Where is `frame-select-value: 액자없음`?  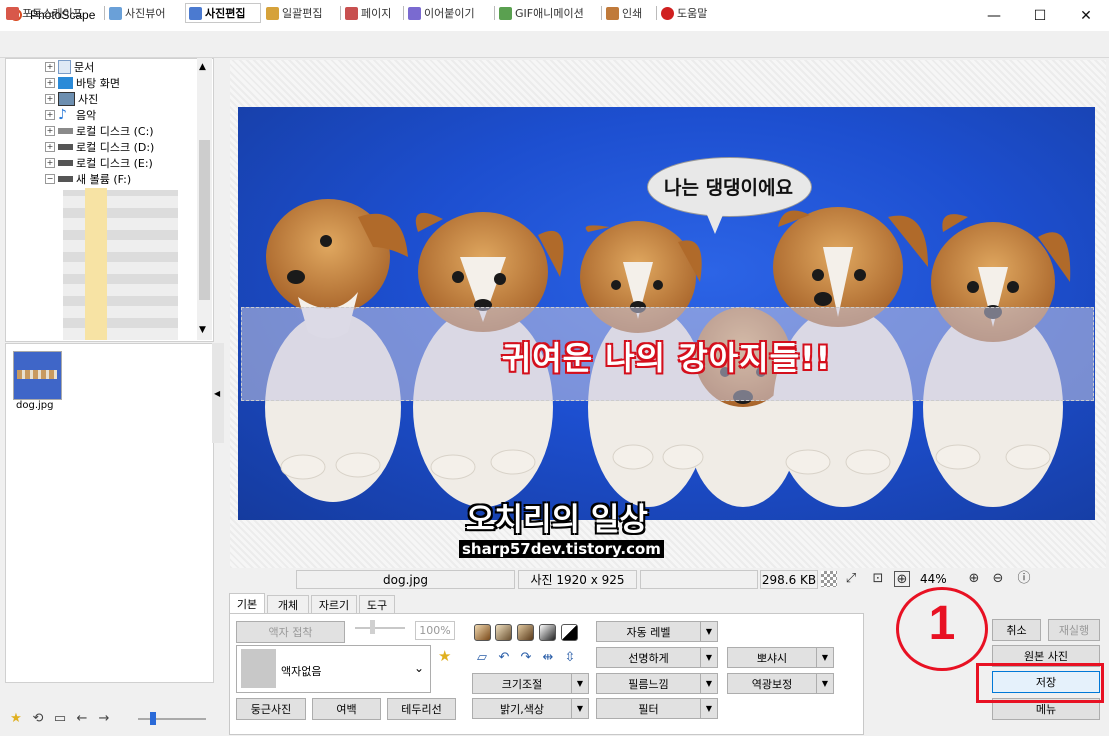 frame-select-value: 액자없음 is located at coordinates (301, 671).